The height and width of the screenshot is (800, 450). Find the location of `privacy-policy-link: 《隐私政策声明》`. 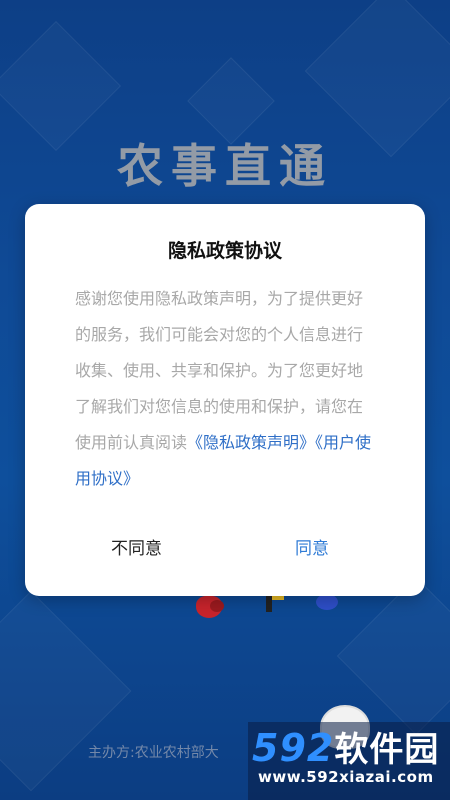

privacy-policy-link: 《隐私政策声明》 is located at coordinates (251, 442).